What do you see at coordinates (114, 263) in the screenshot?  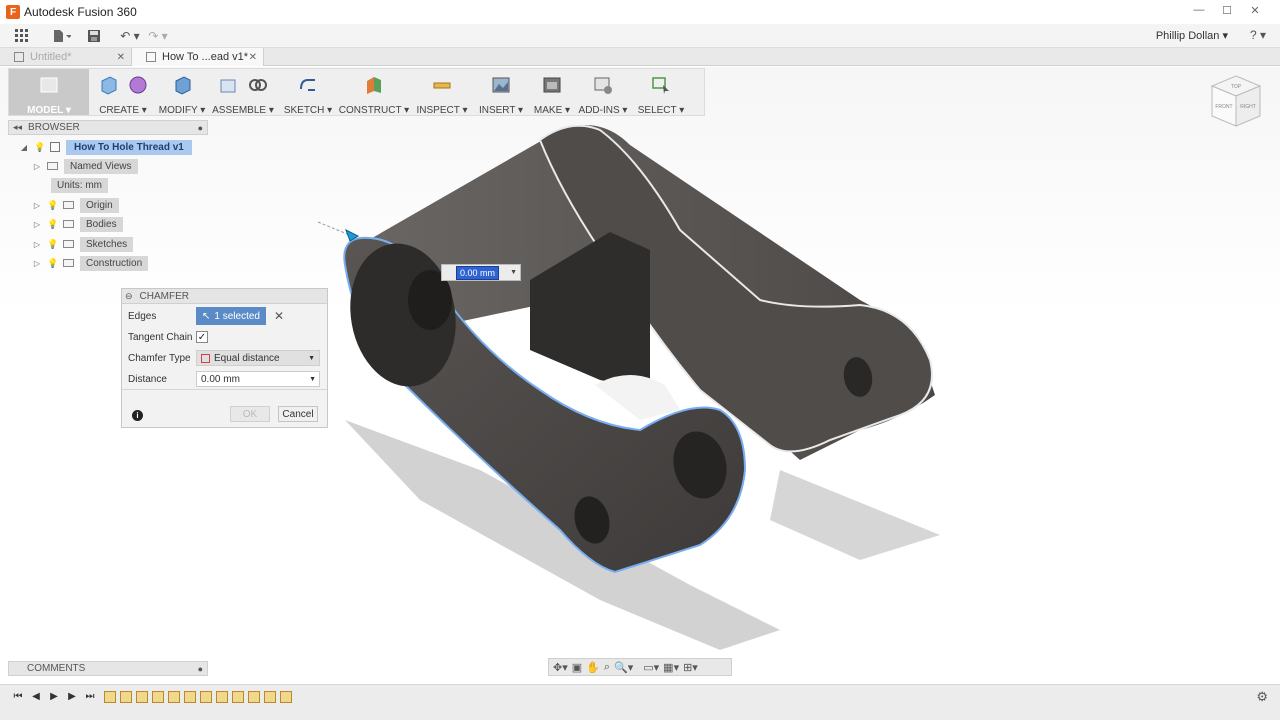 I see `browser-item-label: Construction` at bounding box center [114, 263].